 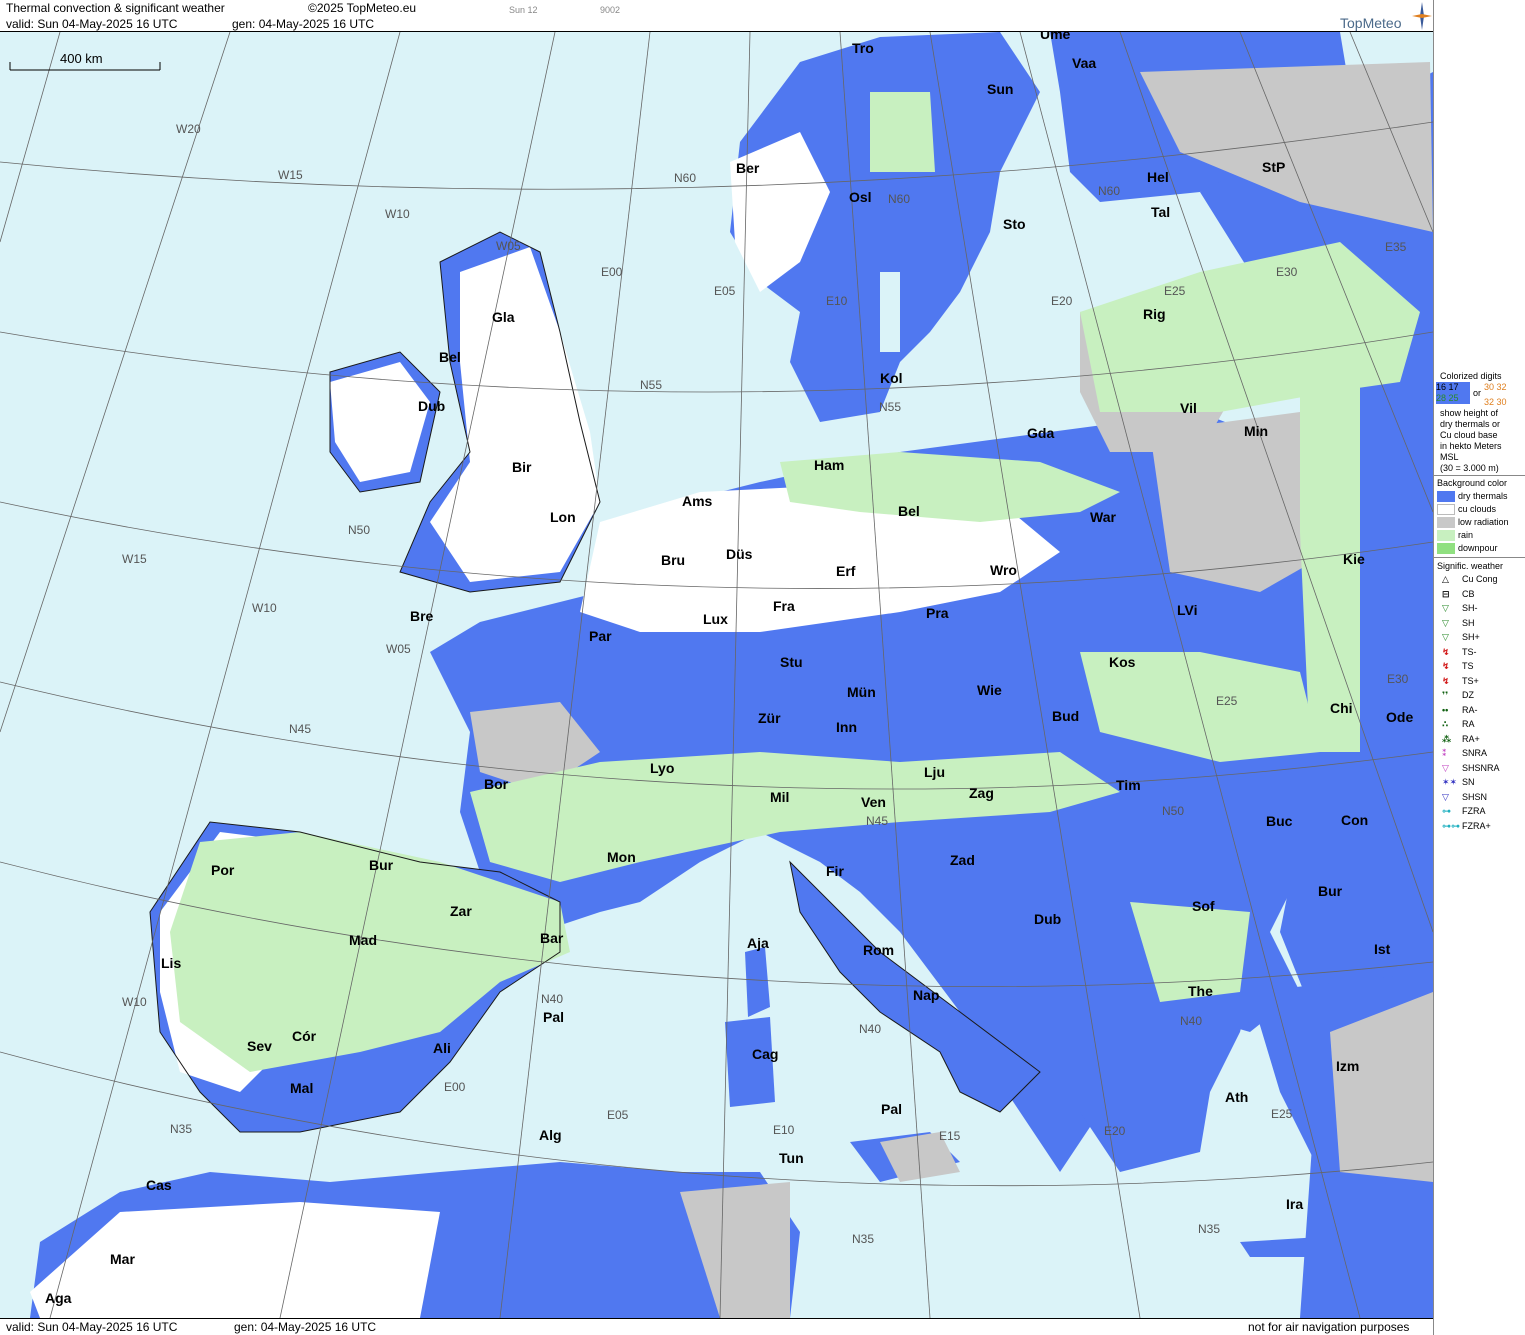 What do you see at coordinates (1471, 738) in the screenshot?
I see `legend-sw-label: RA+` at bounding box center [1471, 738].